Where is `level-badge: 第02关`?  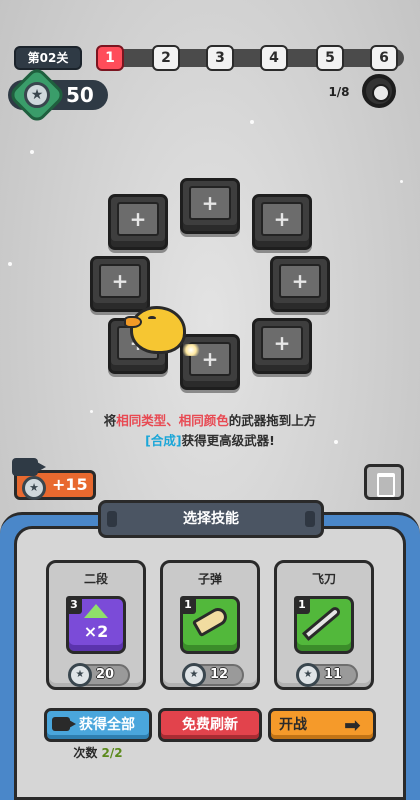 level-badge: 第02关 is located at coordinates (48, 58).